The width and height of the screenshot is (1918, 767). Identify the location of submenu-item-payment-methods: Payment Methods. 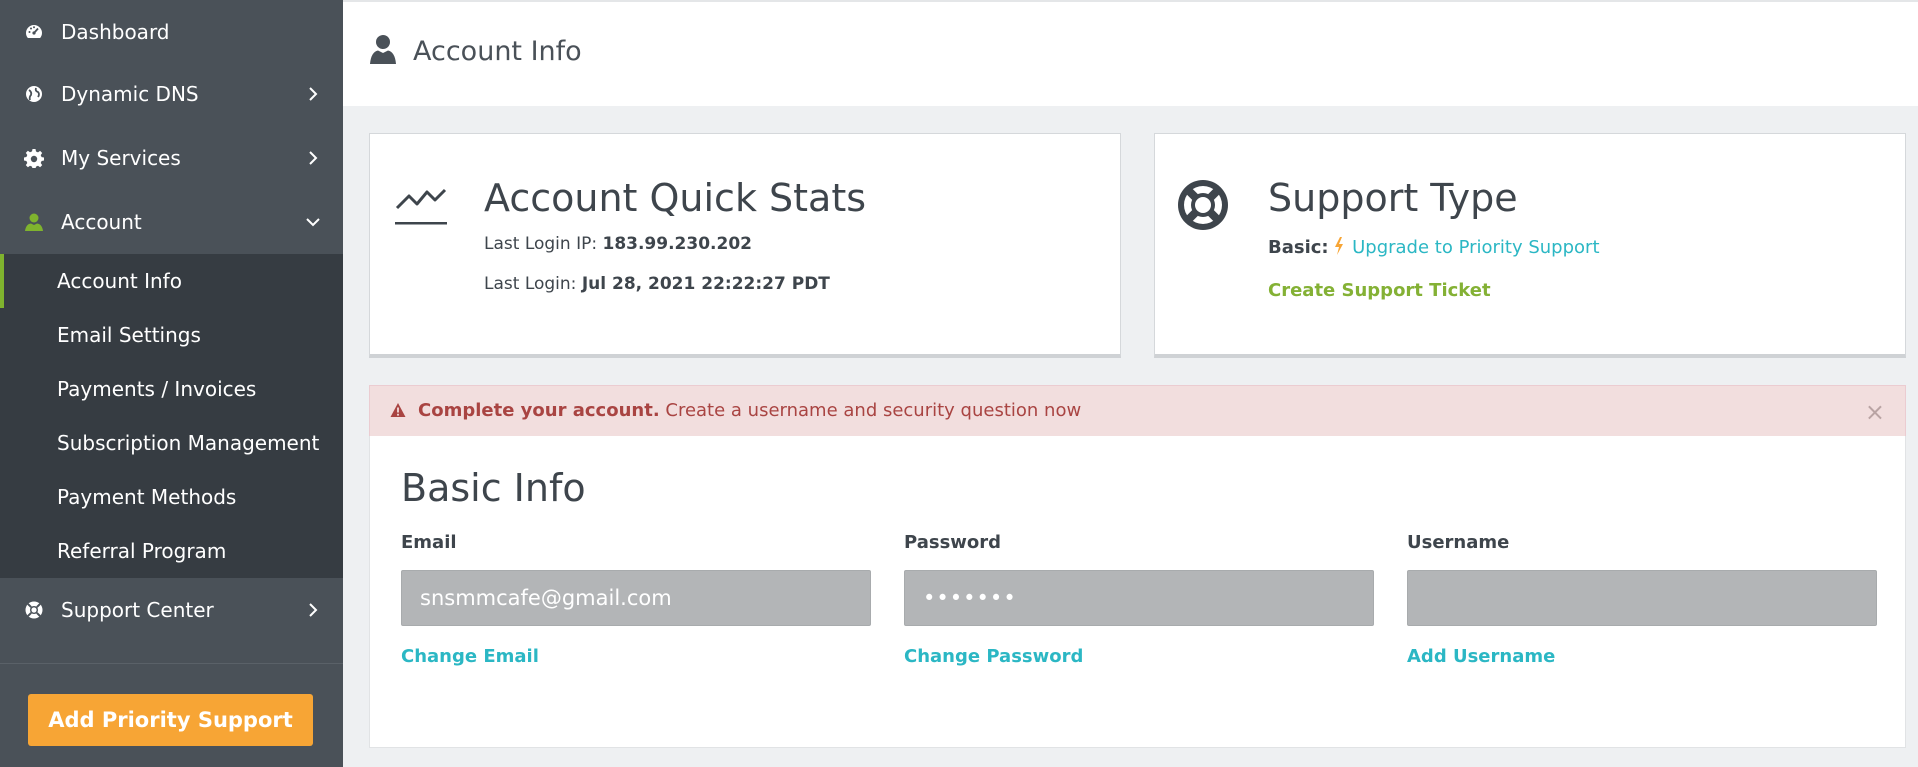
(171, 497).